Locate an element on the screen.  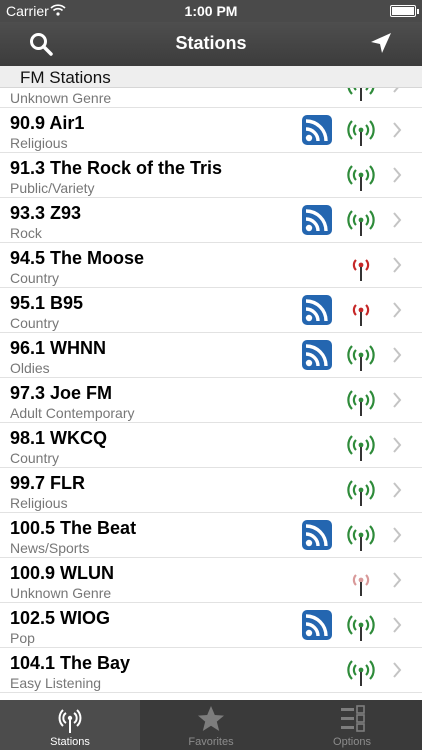
station-row: 102.5 WIOG Pop is located at coordinates (211, 625).